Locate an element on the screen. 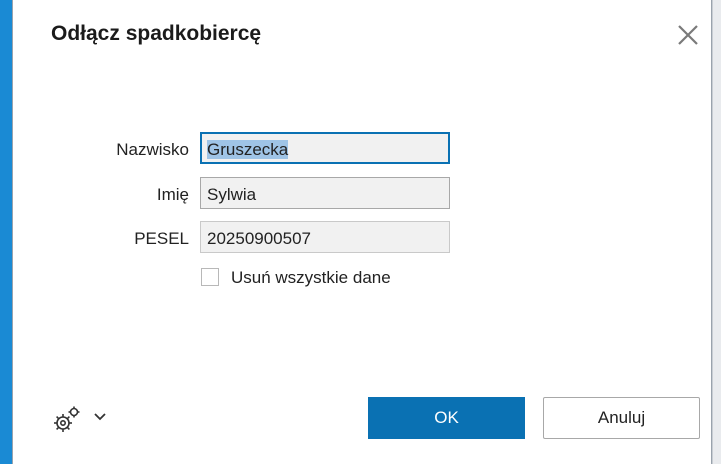 The image size is (721, 464). pesel-label: PESEL is located at coordinates (161, 238).